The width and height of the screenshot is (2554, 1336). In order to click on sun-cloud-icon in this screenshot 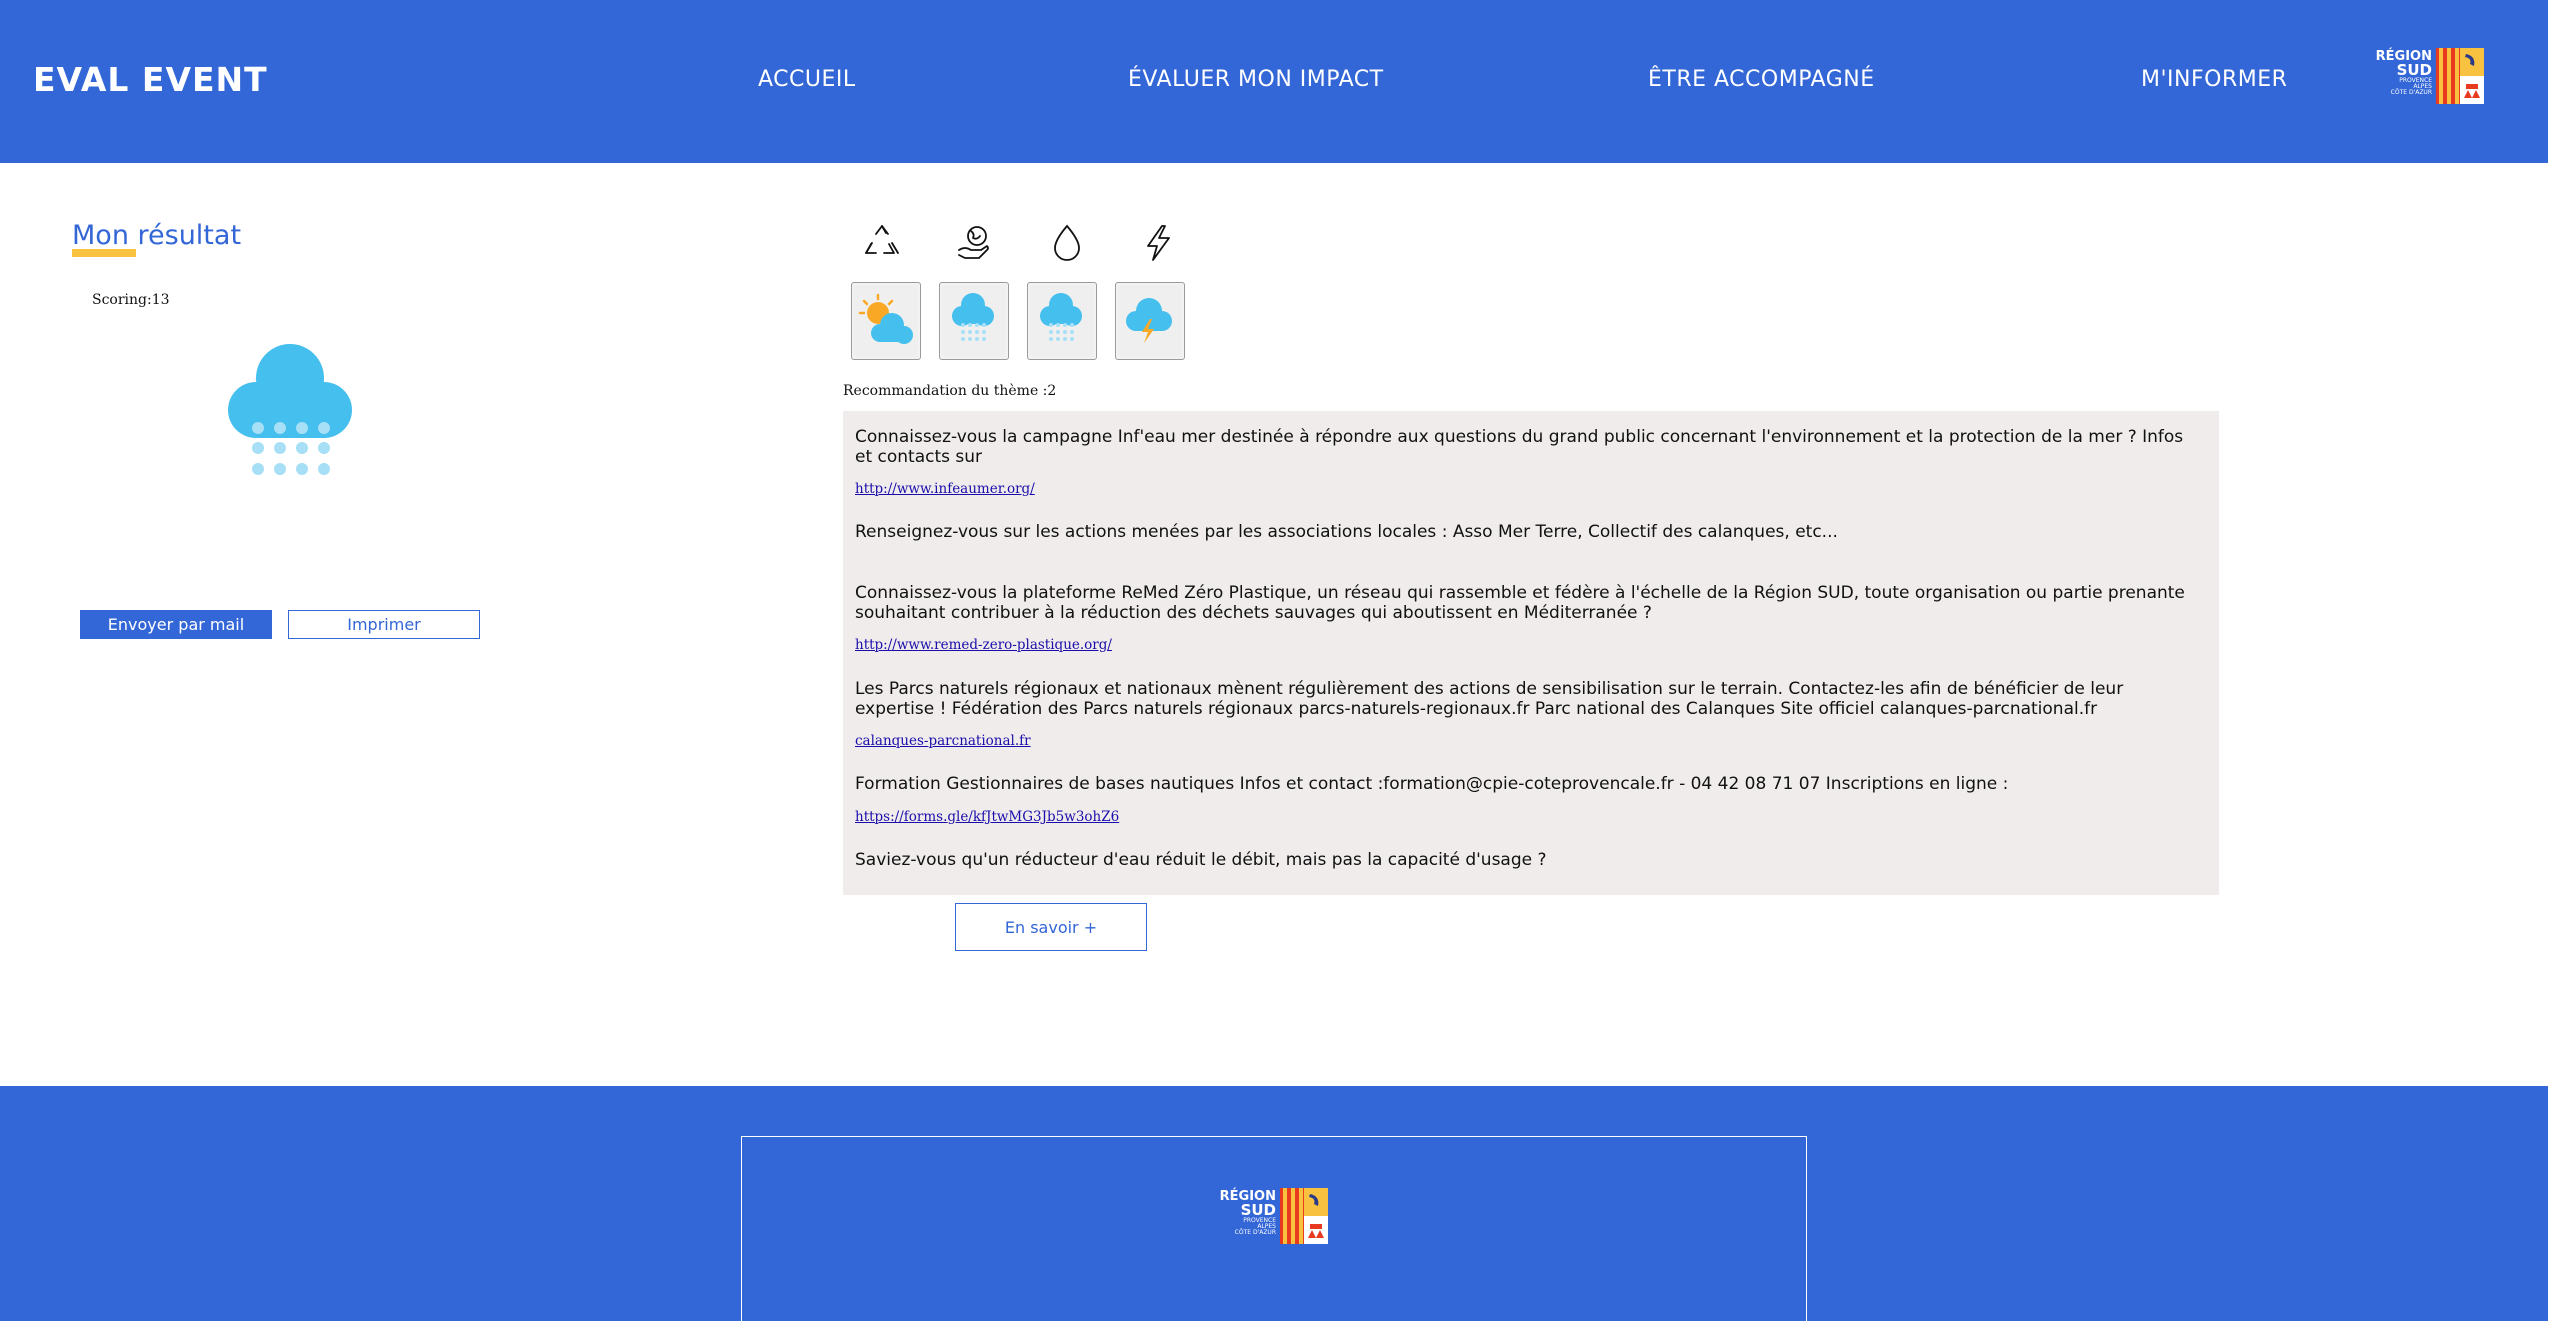, I will do `click(885, 318)`.